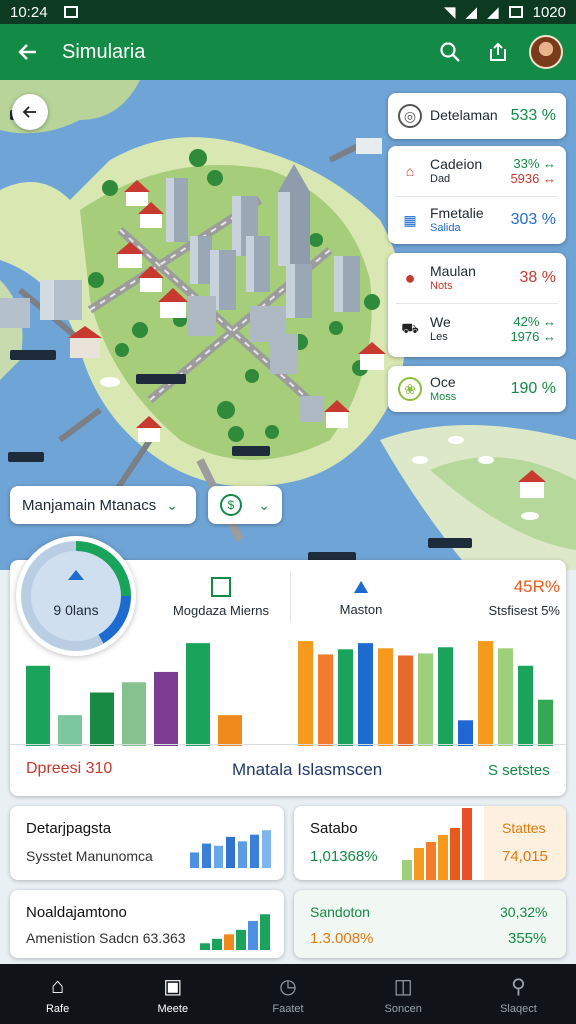 This screenshot has width=576, height=1024. What do you see at coordinates (430, 924) in the screenshot?
I see `summary-card-4: Sandoton 1.3.008% 30,32% 355%` at bounding box center [430, 924].